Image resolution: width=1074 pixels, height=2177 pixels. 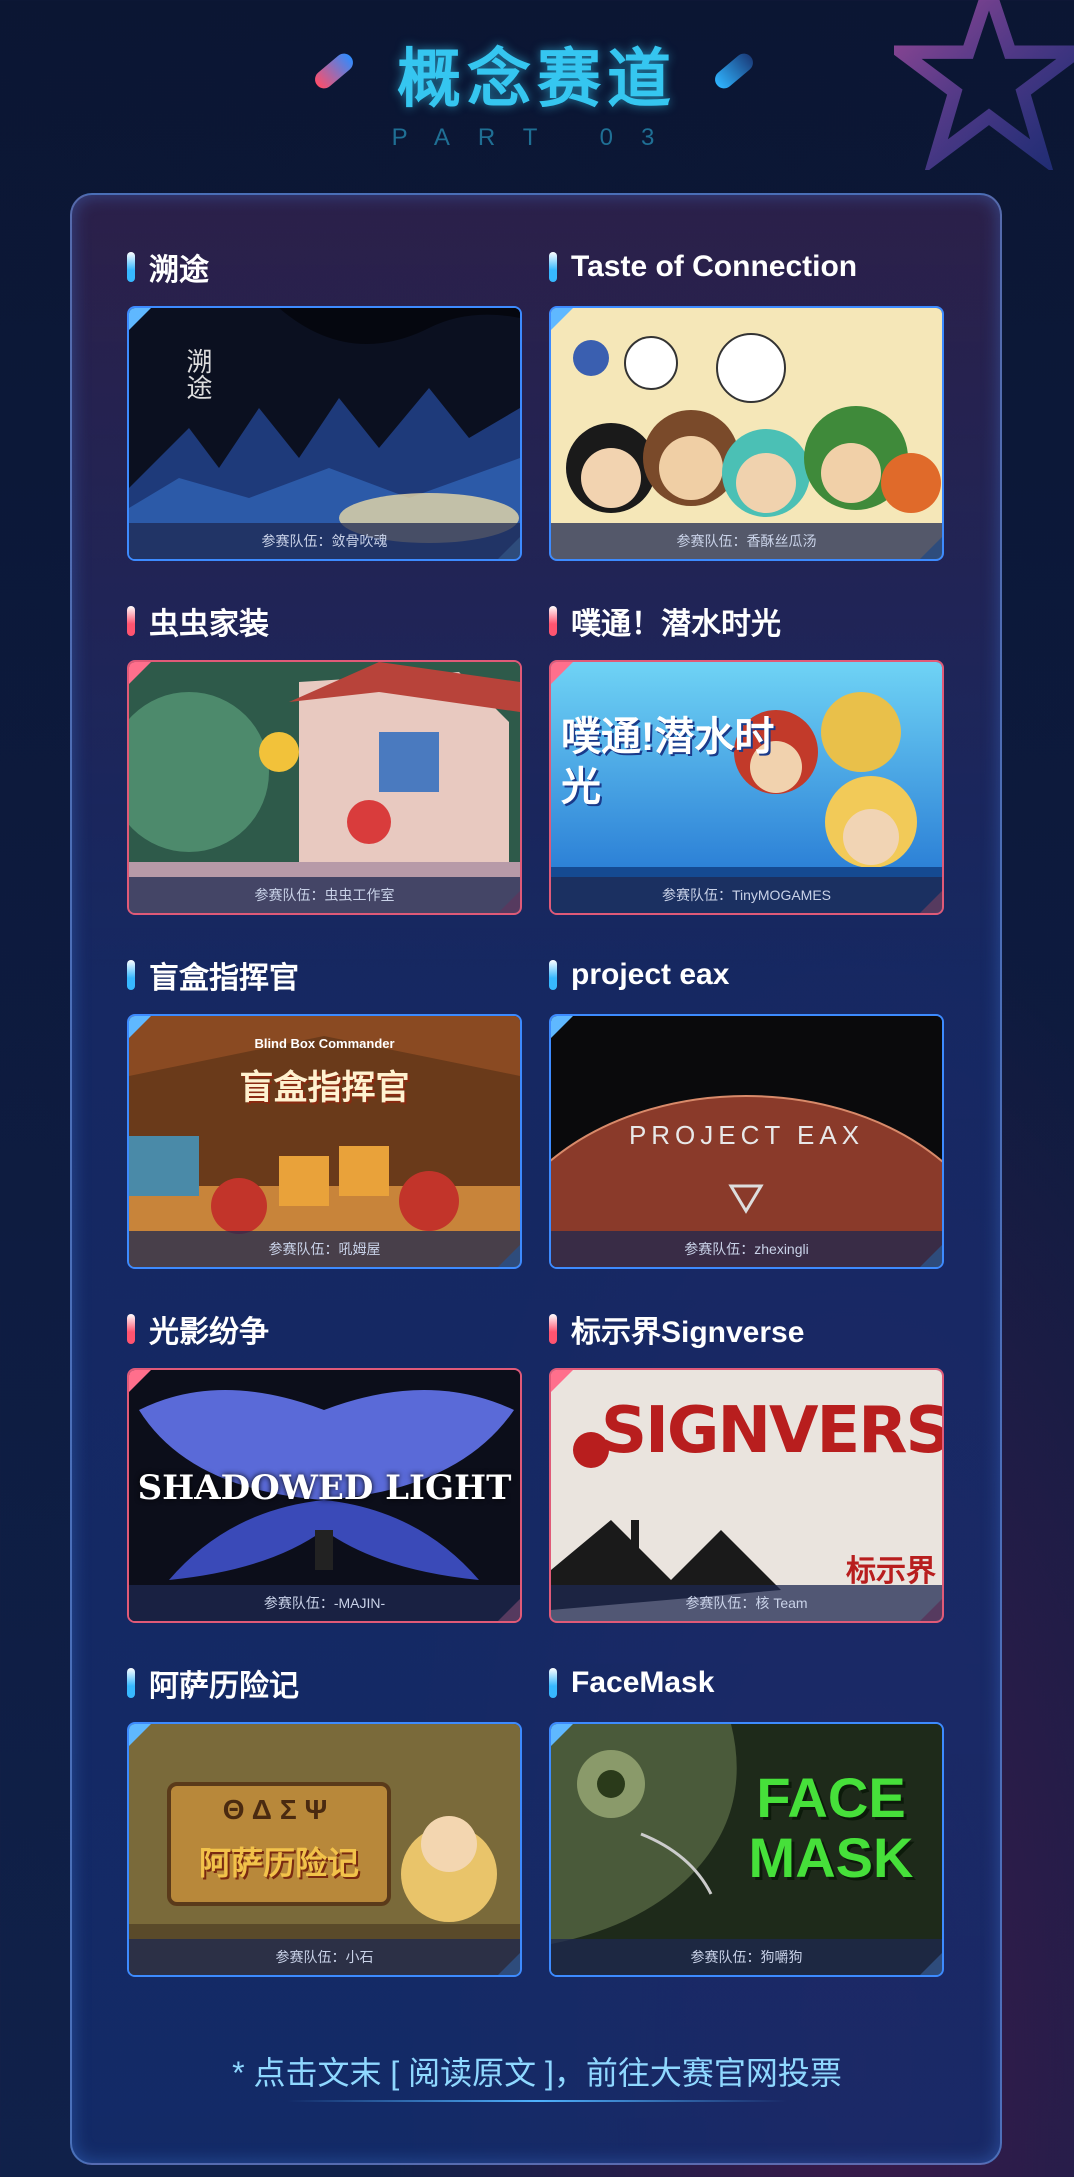 What do you see at coordinates (746, 1849) in the screenshot?
I see `entry-card: FACE MASK 参赛队伍：狗嚼狗` at bounding box center [746, 1849].